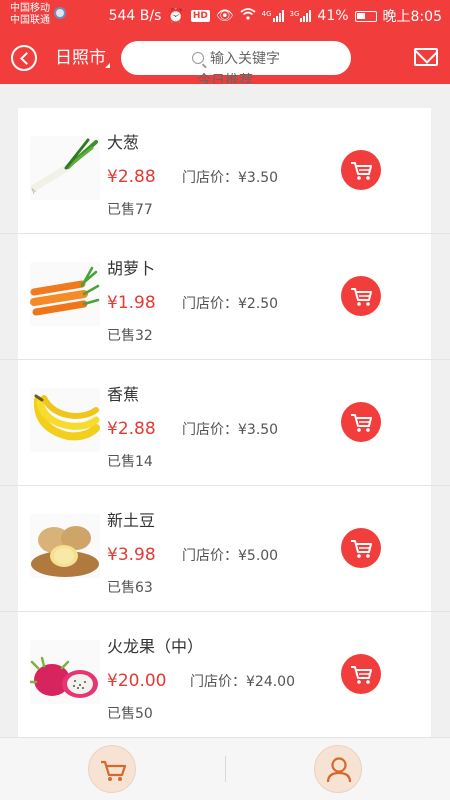  I want to click on signal-icon-1: 4G, so click(273, 16).